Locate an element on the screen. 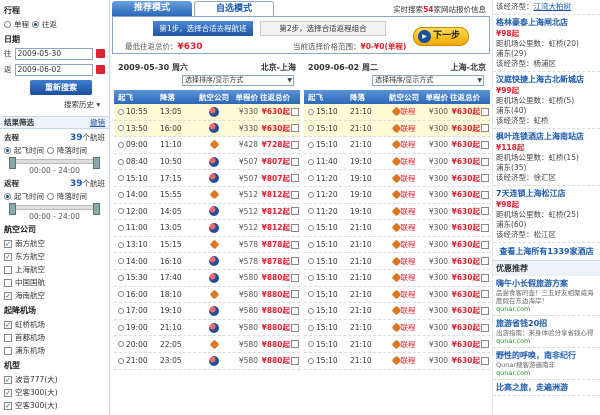 This screenshot has width=600, height=415. table-row: 15:10 17:15 ¥507 ¥807起 is located at coordinates (207, 178).